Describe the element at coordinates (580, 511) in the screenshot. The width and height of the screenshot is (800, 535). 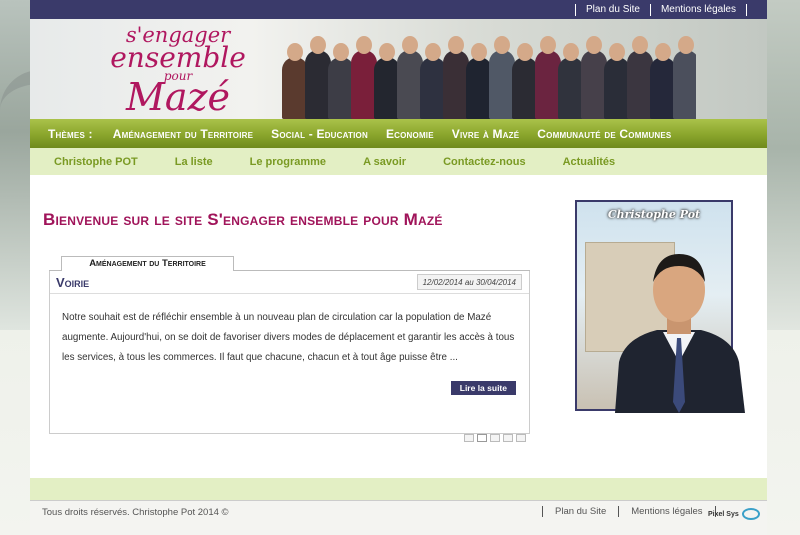
I see `footer-link-plan-du-site: Plan du Site` at that location.